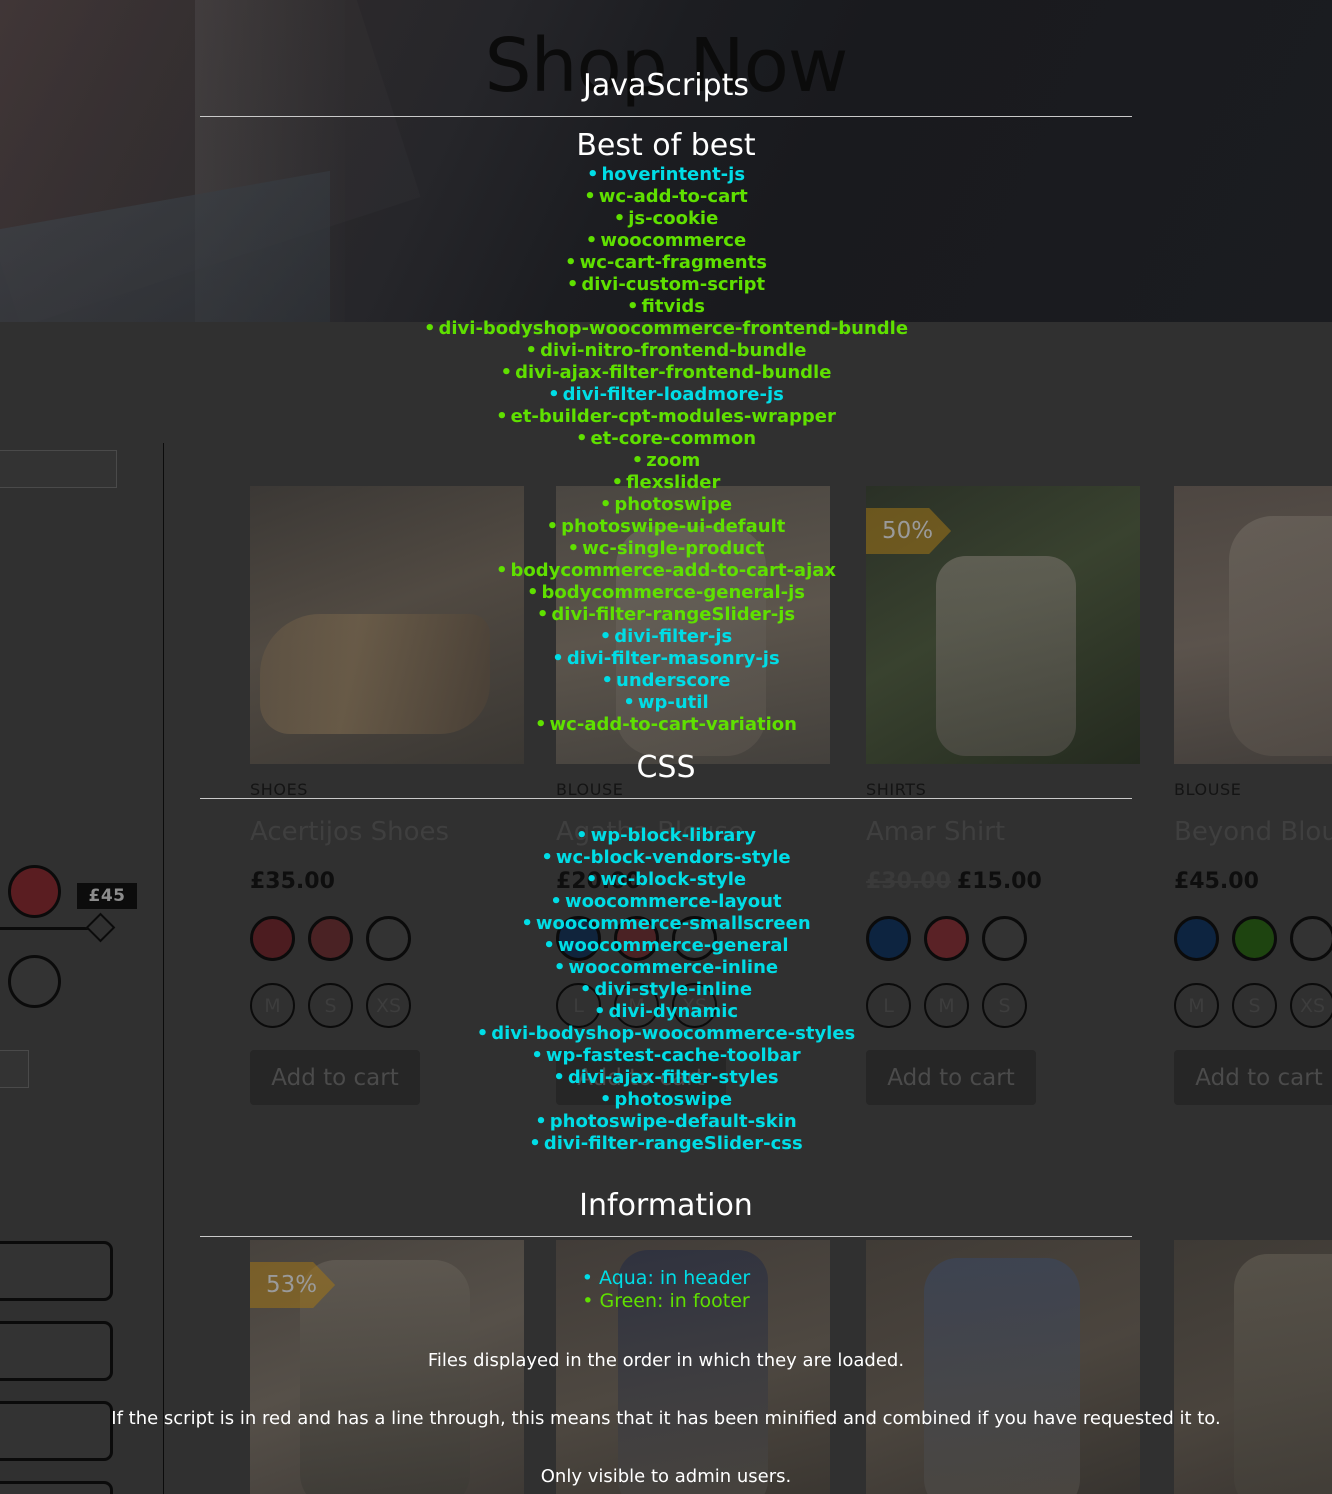 Image resolution: width=1332 pixels, height=1494 pixels. Describe the element at coordinates (387, 881) in the screenshot. I see `product-price: £35.00` at that location.